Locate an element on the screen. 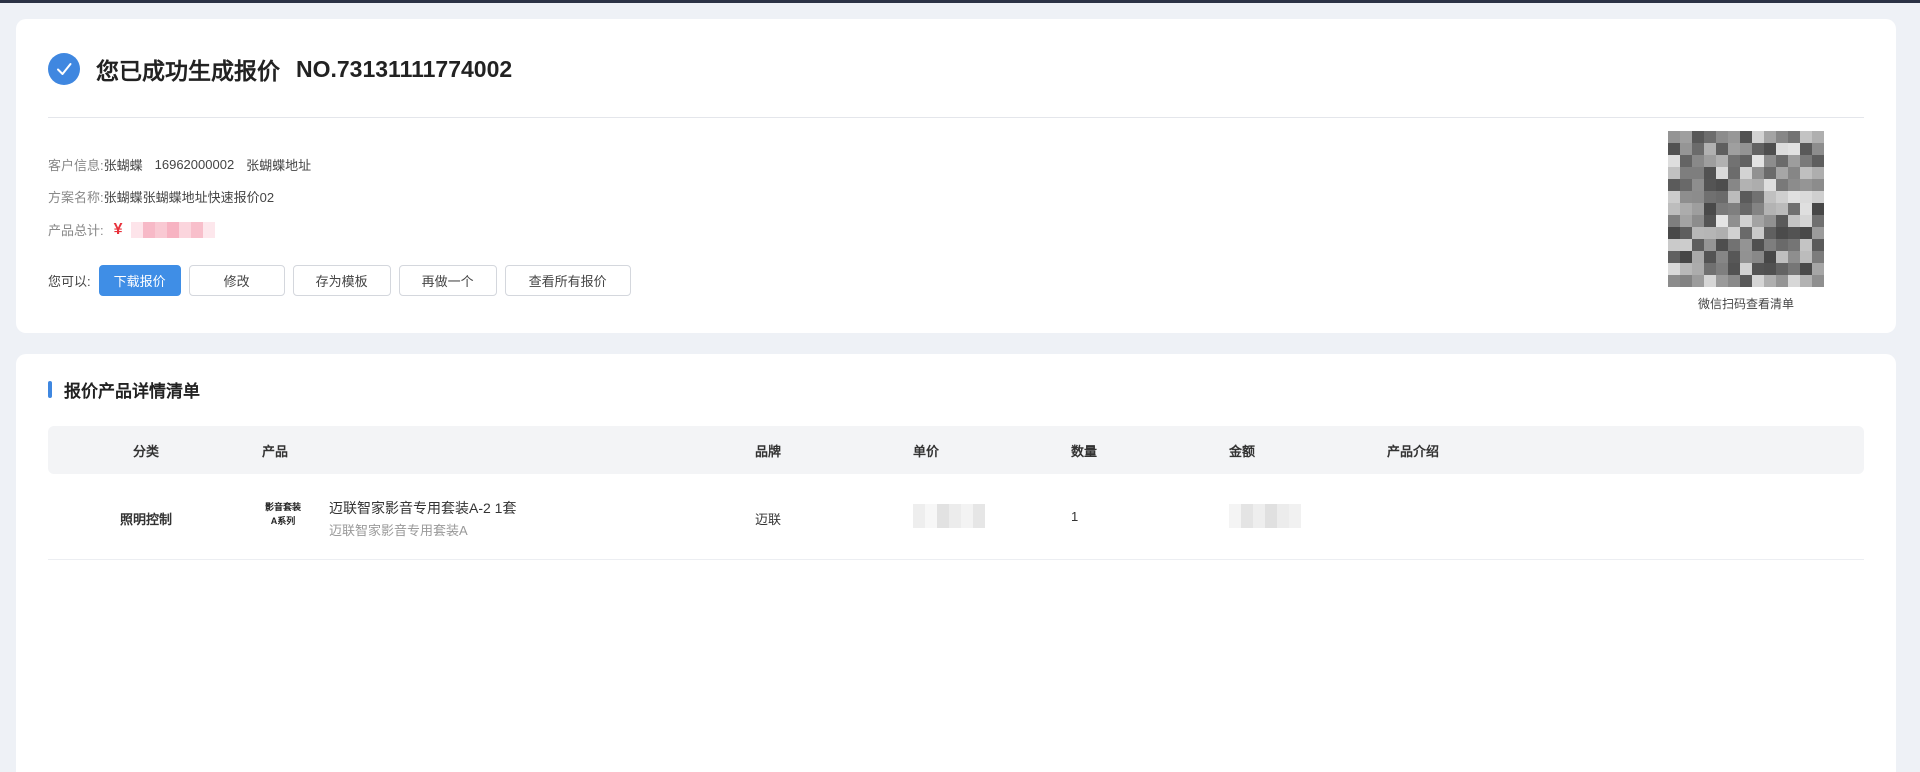 This screenshot has width=1920, height=772. save-template-button: 存为模板 is located at coordinates (341, 280).